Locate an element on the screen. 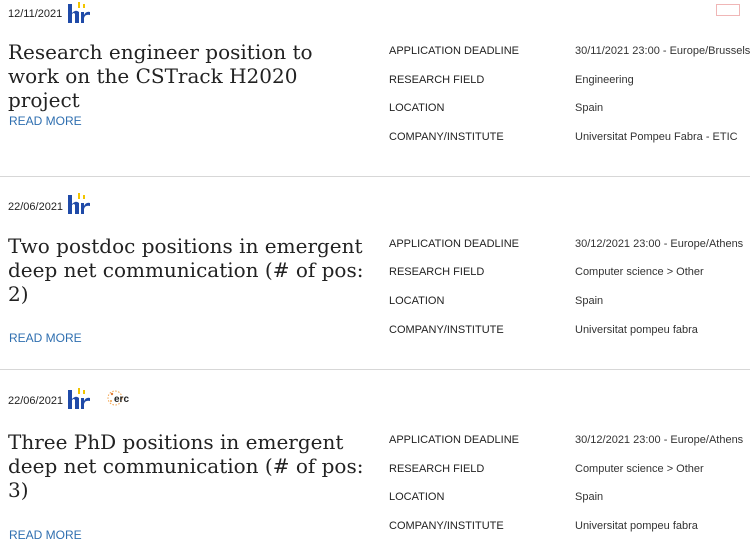  deadline-value: 30/11/2021 23:00 - Europe/Brussels is located at coordinates (662, 51).